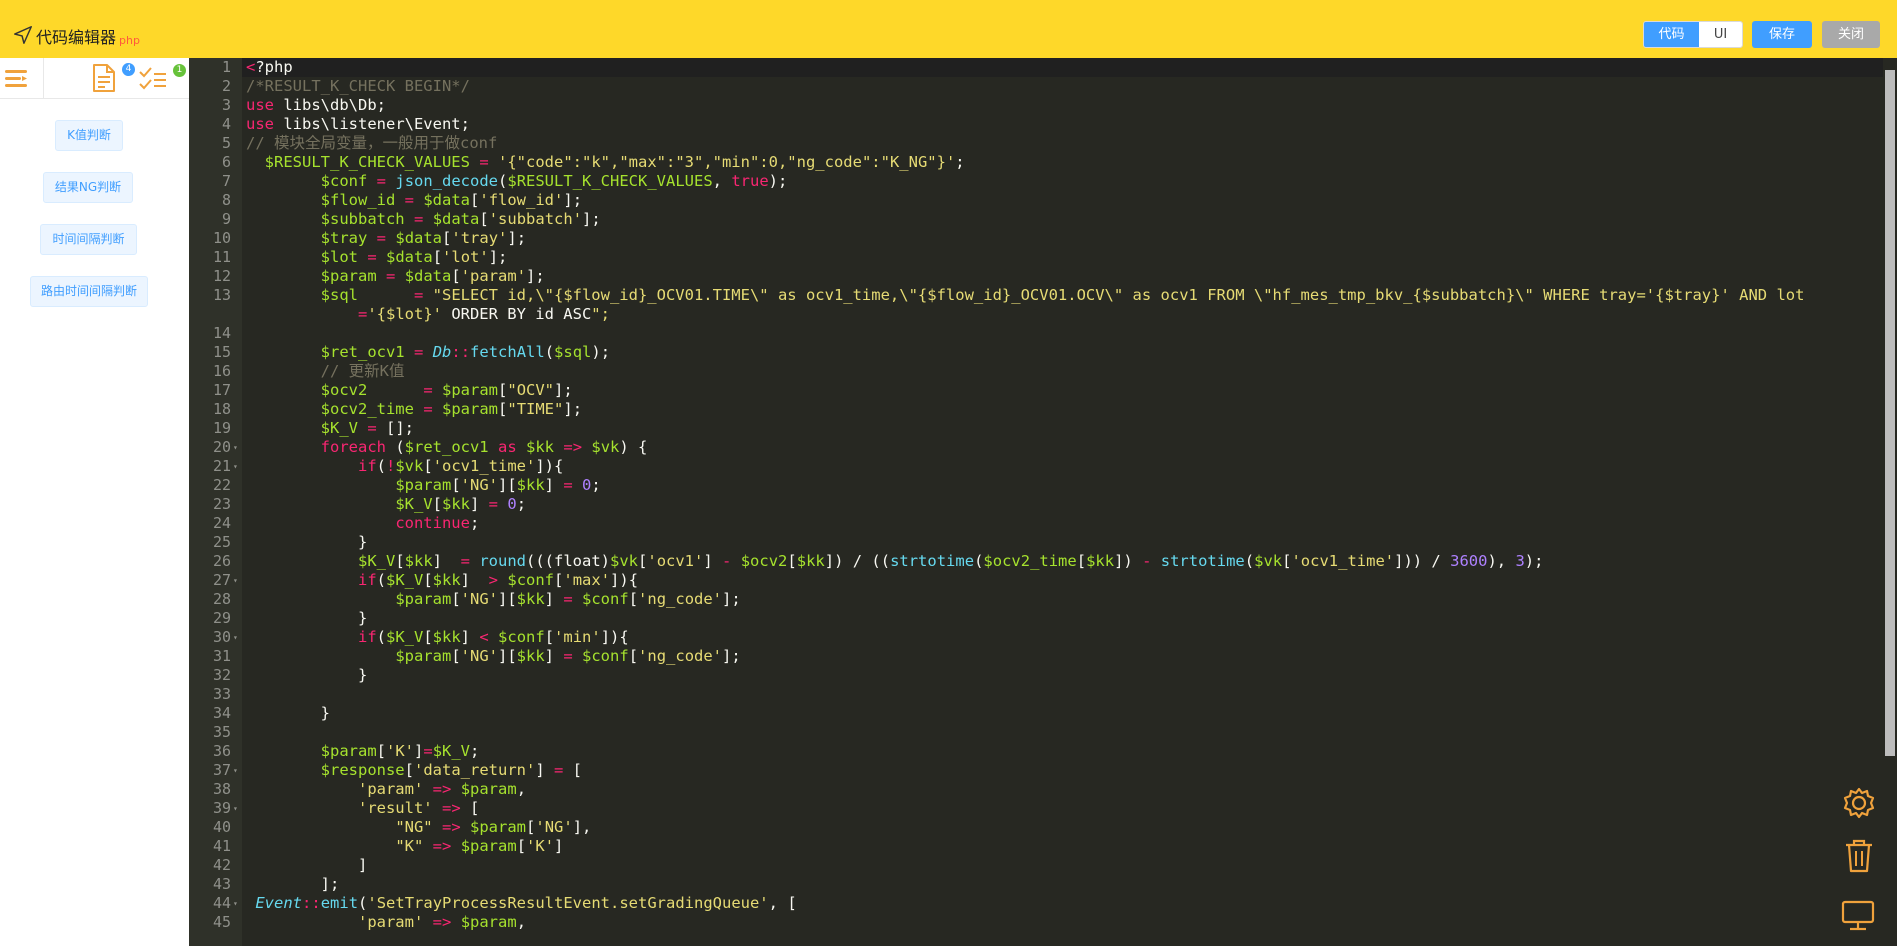 The width and height of the screenshot is (1897, 946). Describe the element at coordinates (23, 35) in the screenshot. I see `navigation-icon` at that location.